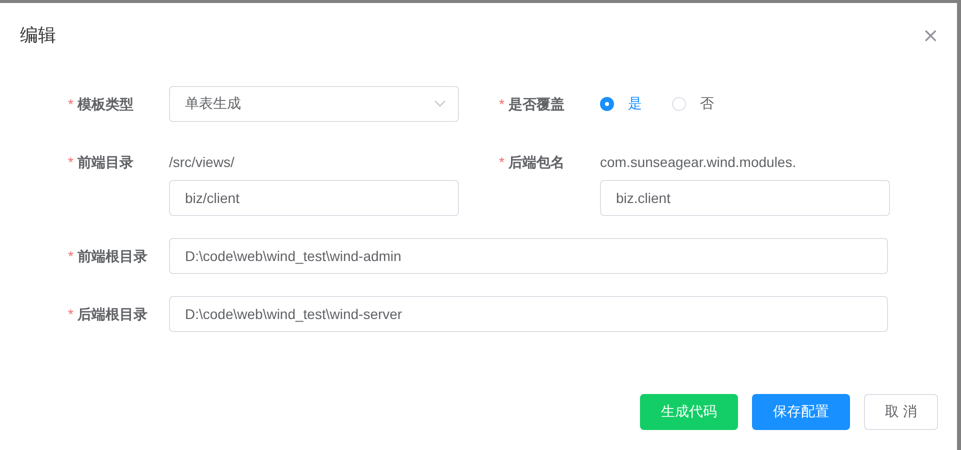  I want to click on field-label: * 是否覆盖, so click(532, 104).